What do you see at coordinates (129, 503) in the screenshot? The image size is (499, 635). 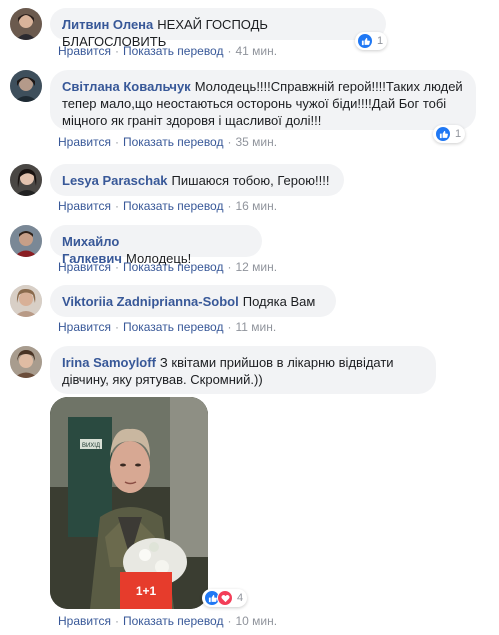 I see `comment-photo: ВИХІД 1+1` at bounding box center [129, 503].